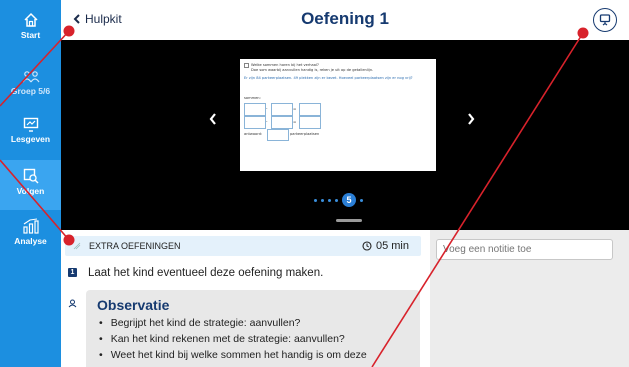 Image resolution: width=629 pixels, height=367 pixels. I want to click on sidebar-item-start: Start, so click(30, 26).